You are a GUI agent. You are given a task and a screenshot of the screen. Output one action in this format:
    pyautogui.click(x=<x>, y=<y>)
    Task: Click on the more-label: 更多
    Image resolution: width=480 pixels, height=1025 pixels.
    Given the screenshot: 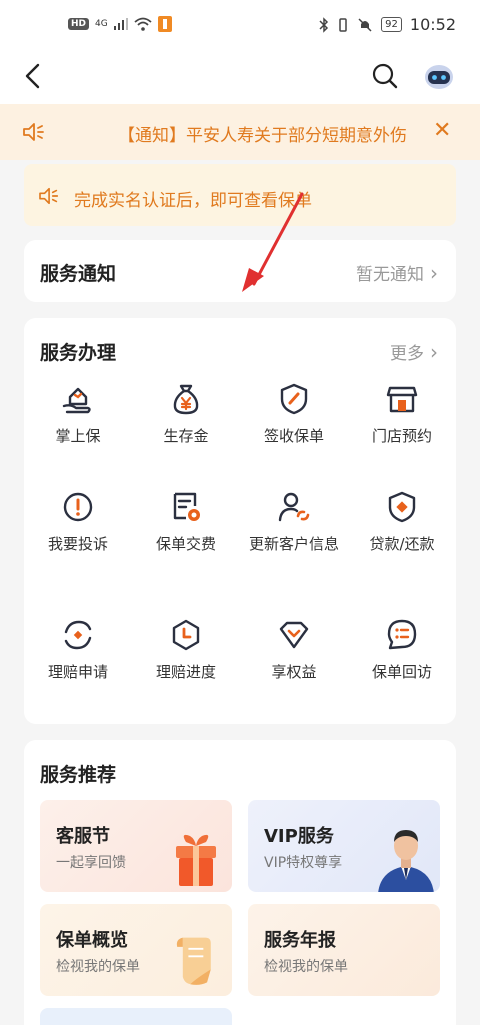 What is the action you would take?
    pyautogui.click(x=407, y=354)
    